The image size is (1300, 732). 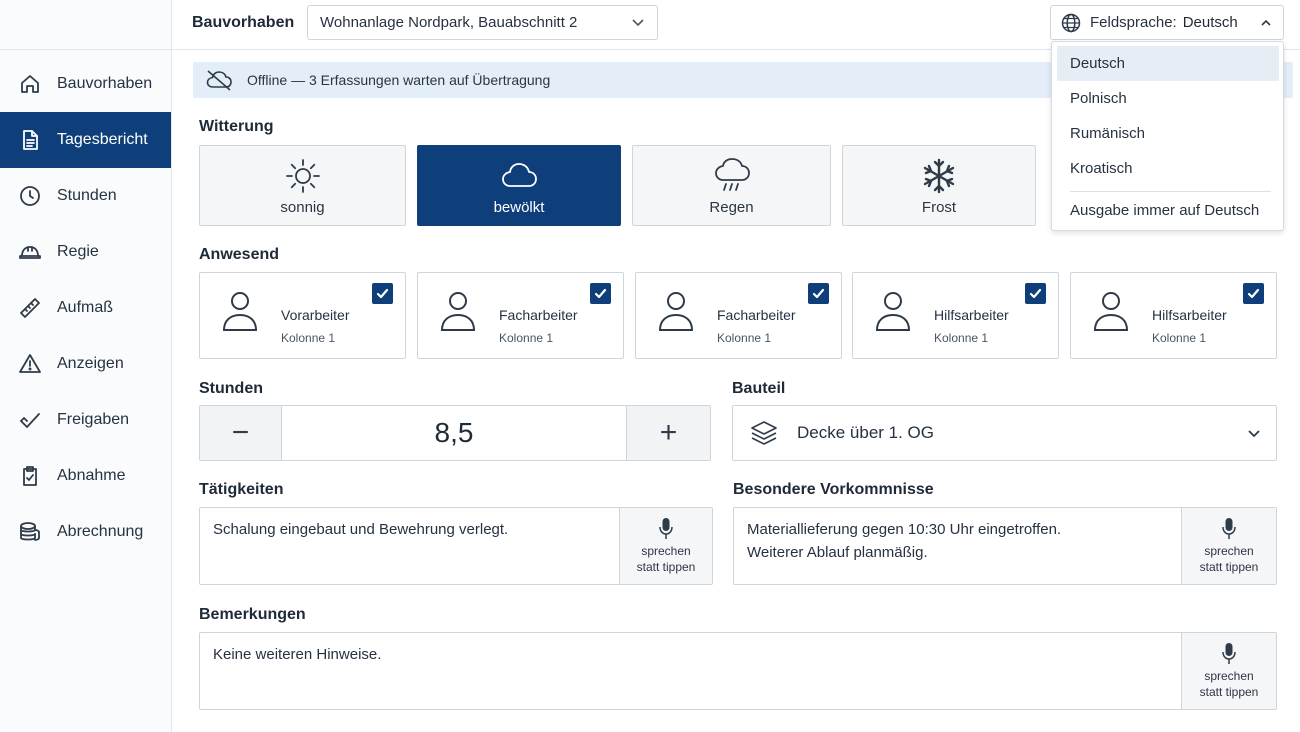 I want to click on document-icon, so click(x=30, y=140).